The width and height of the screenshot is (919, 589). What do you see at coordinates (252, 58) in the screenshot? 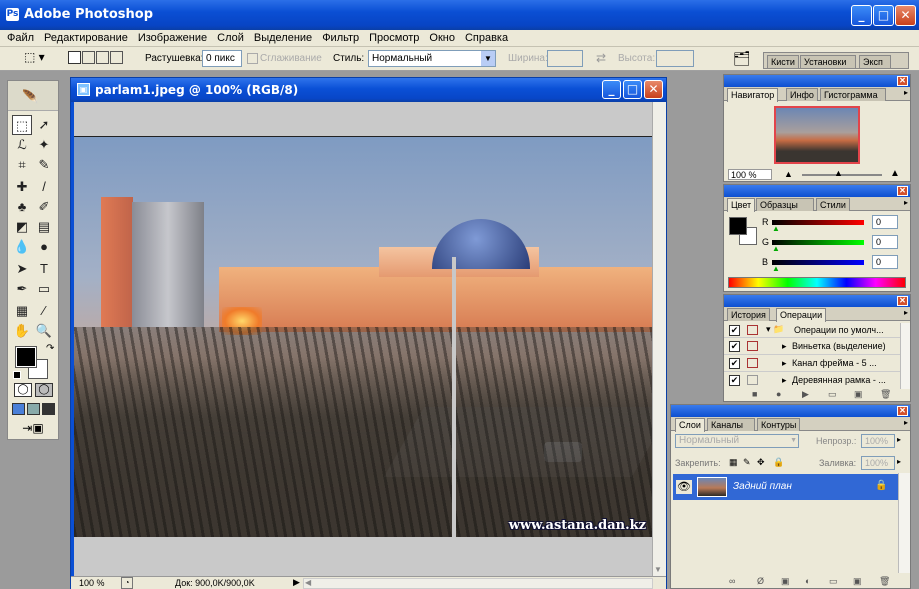
I see `antialias-checkbox` at bounding box center [252, 58].